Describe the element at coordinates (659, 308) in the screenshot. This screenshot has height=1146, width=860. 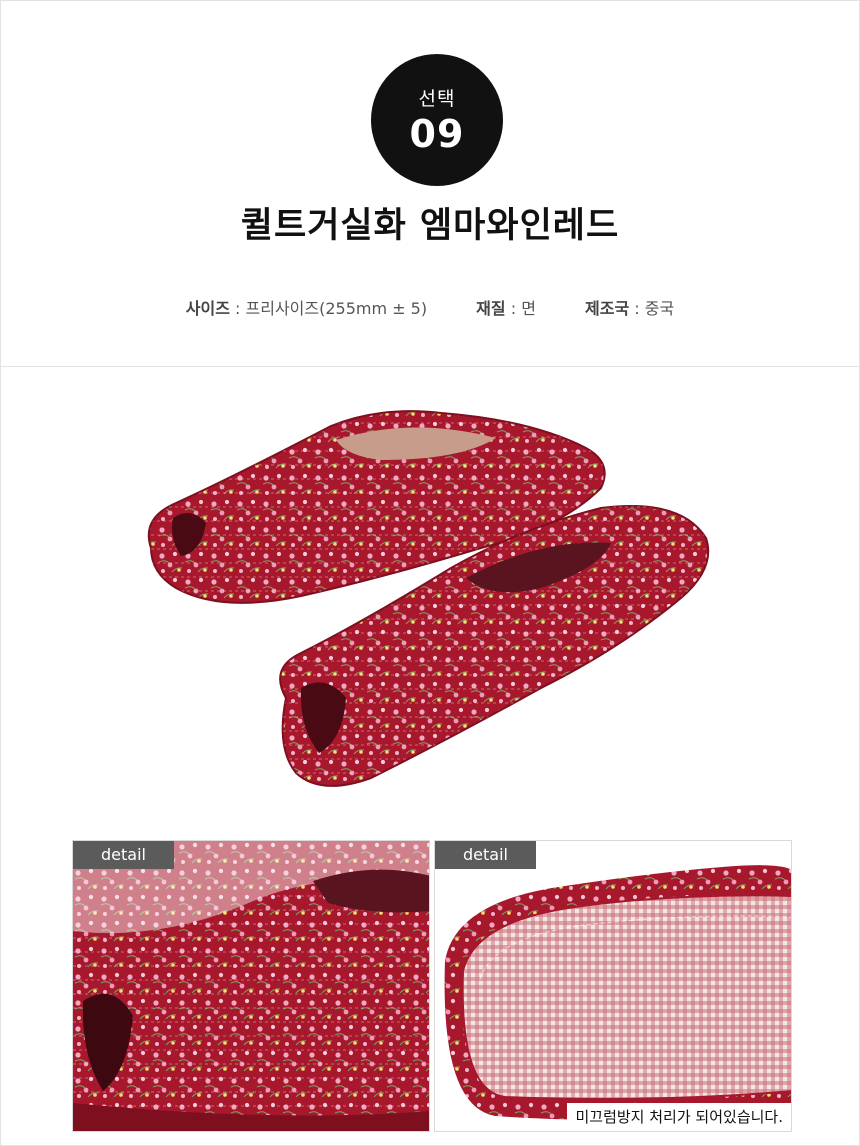
I see `spec-origin-value: 중국` at that location.